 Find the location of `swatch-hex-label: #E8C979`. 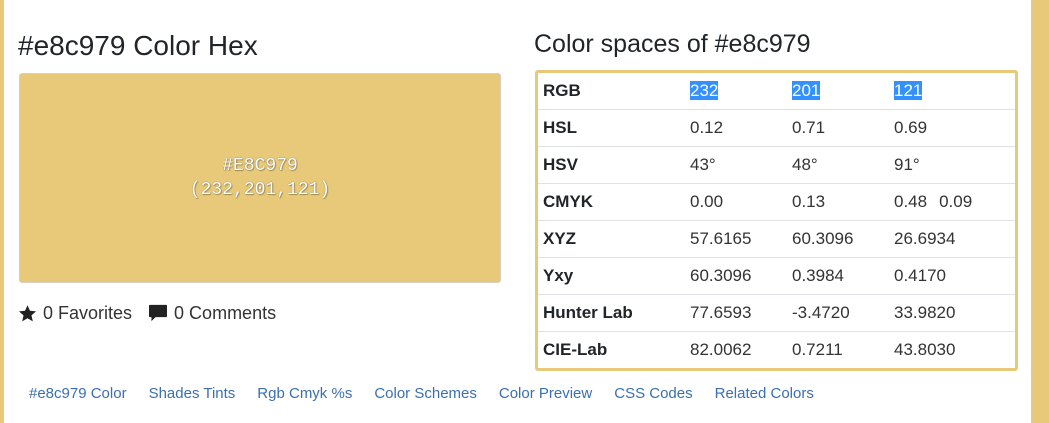

swatch-hex-label: #E8C979 is located at coordinates (260, 166).